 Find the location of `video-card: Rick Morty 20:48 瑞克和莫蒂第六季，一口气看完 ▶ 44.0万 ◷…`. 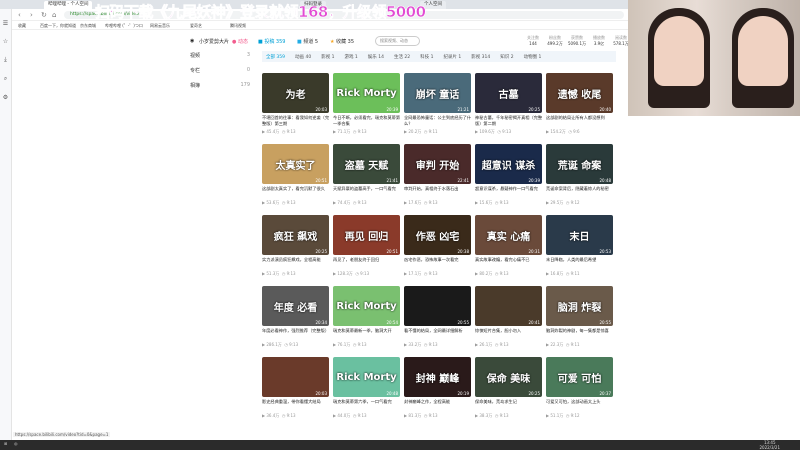

video-card: Rick Morty 20:48 瑞克和莫蒂第六季，一口气看完 ▶ 44.0万 ◷… is located at coordinates (366, 392).